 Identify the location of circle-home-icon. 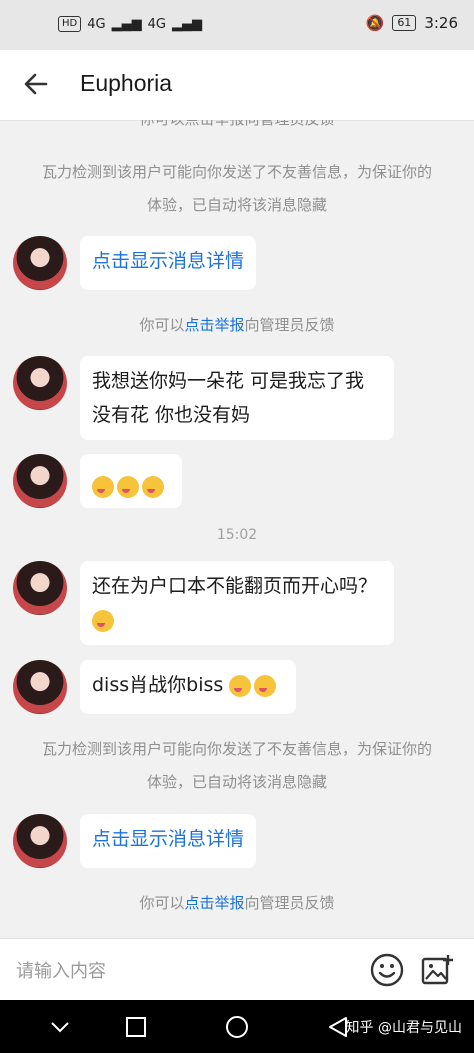
(237, 1027).